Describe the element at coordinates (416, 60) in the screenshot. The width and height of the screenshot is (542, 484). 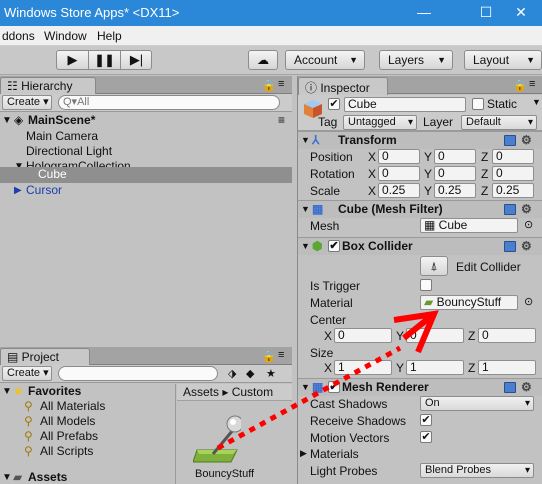
I see `layers-dropdown: Layers ▼` at that location.